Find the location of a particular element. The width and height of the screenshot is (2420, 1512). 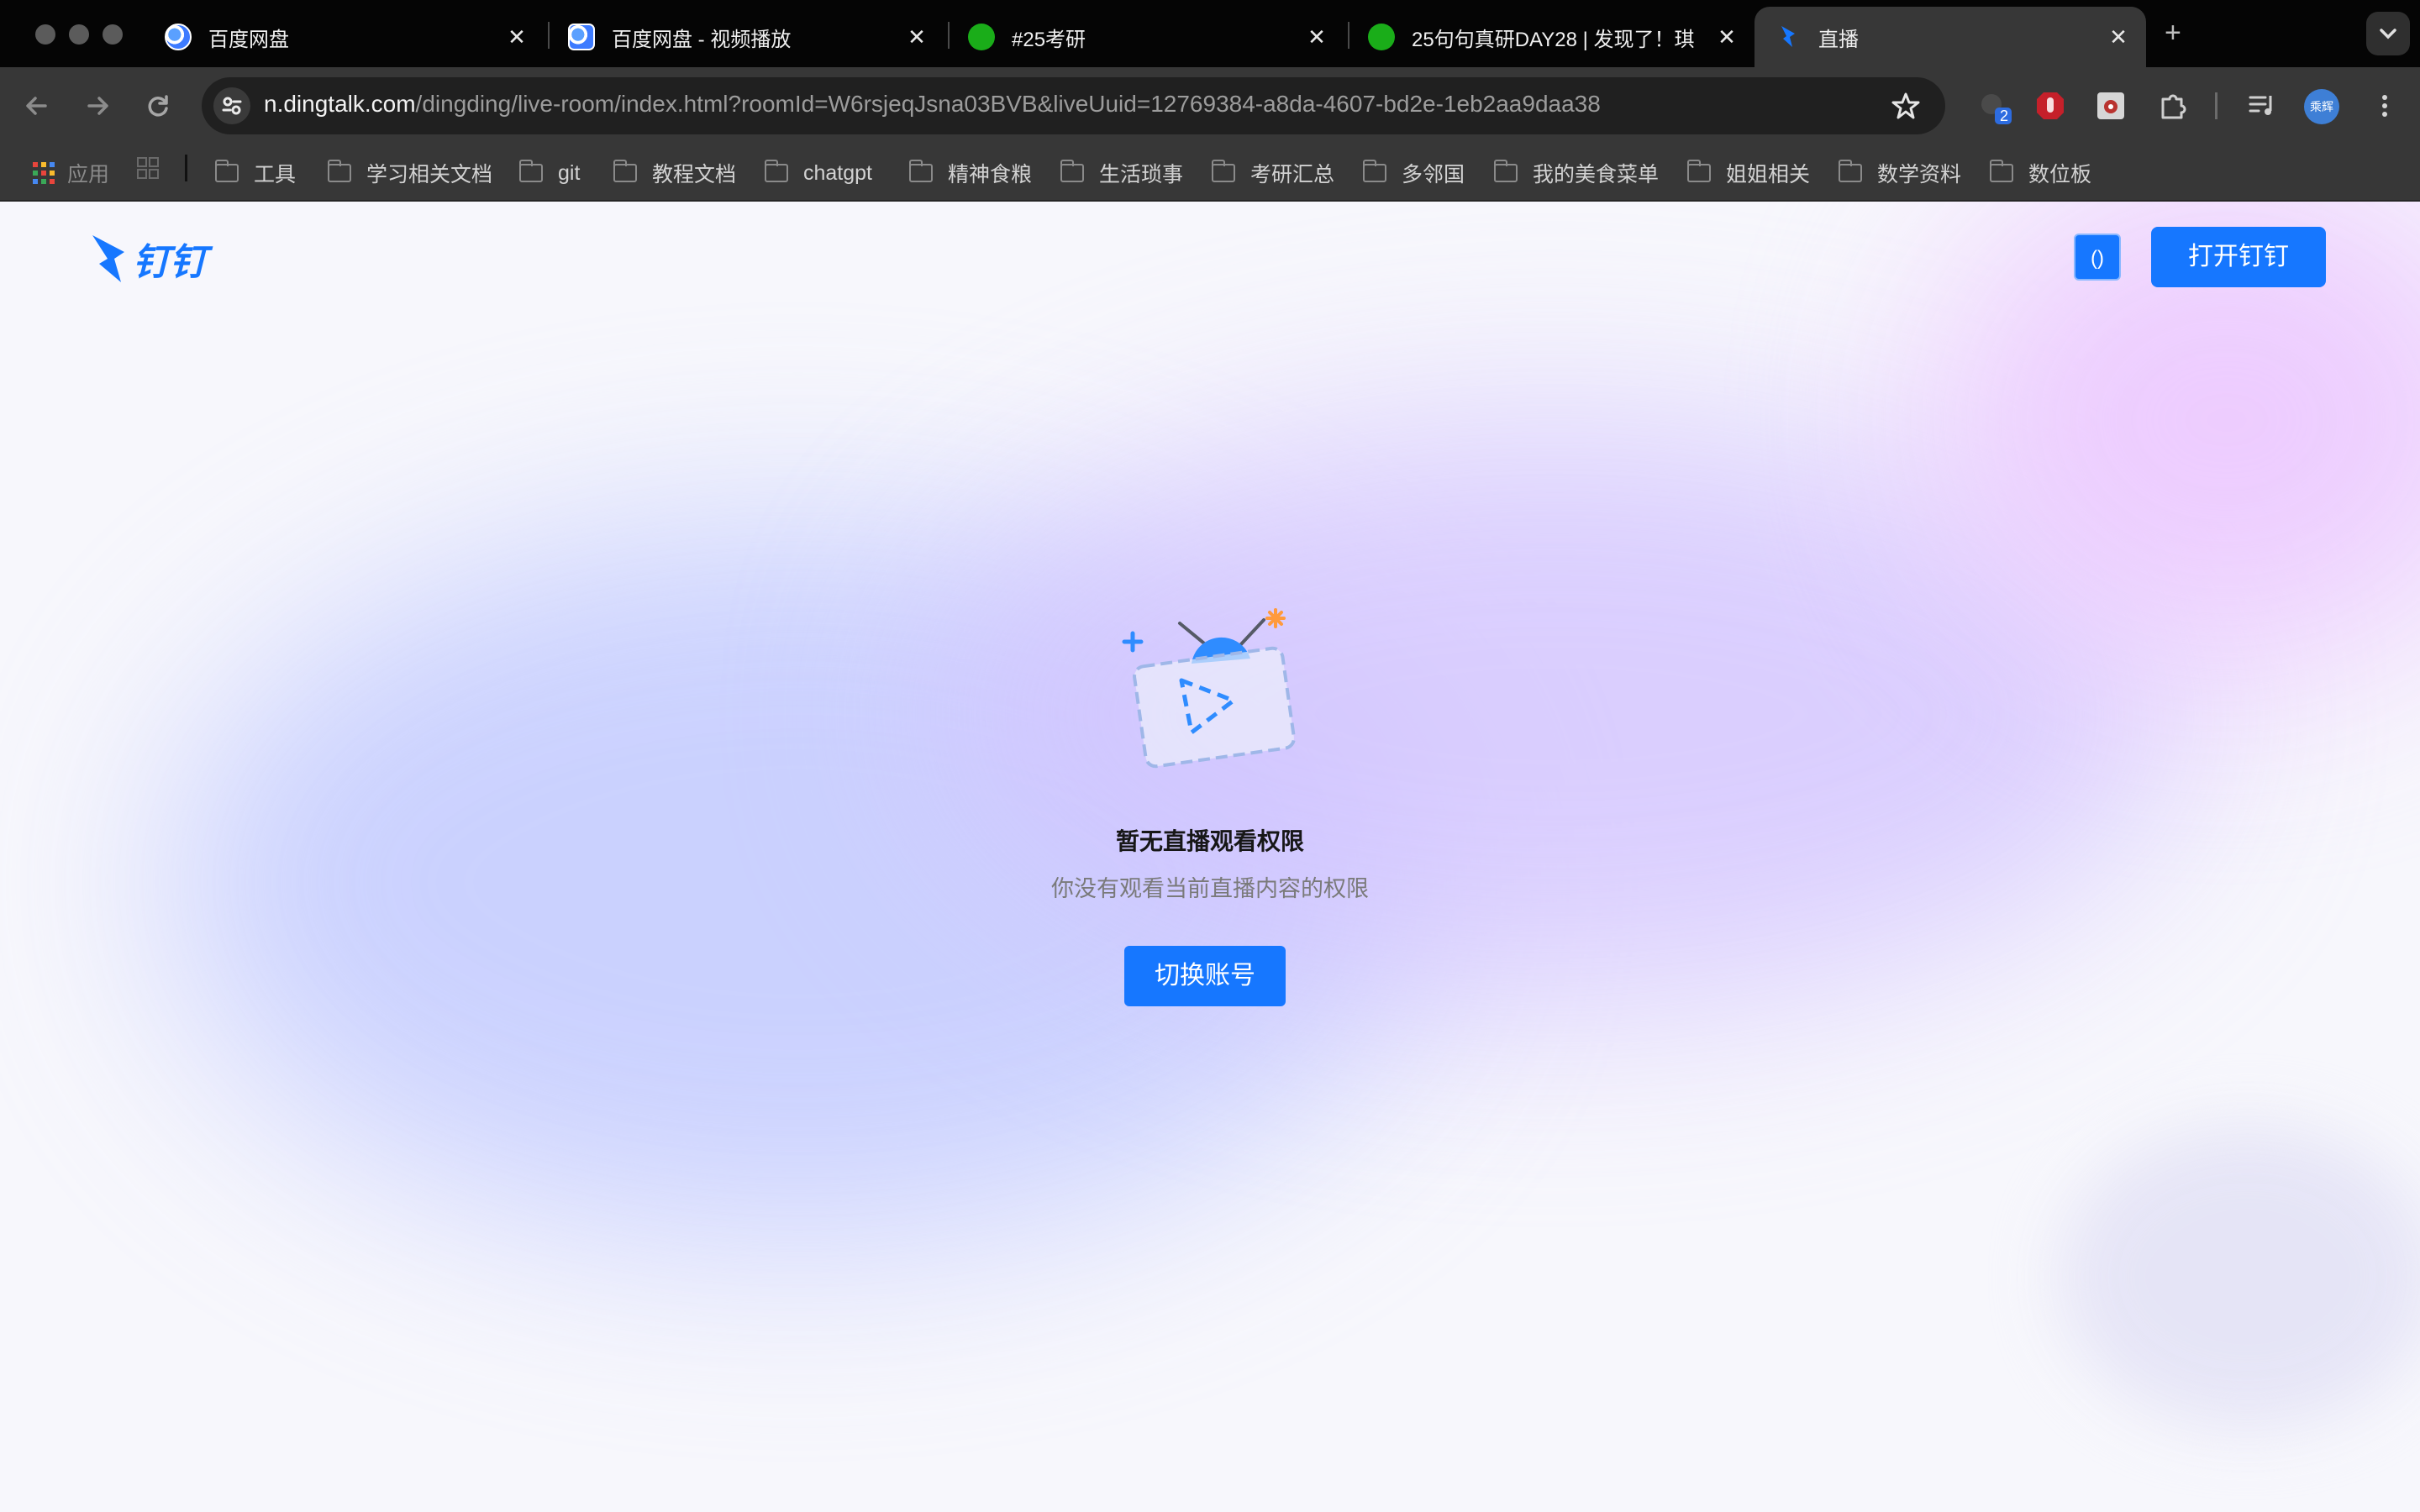

bookmark-folder: 工具 is located at coordinates (255, 173).